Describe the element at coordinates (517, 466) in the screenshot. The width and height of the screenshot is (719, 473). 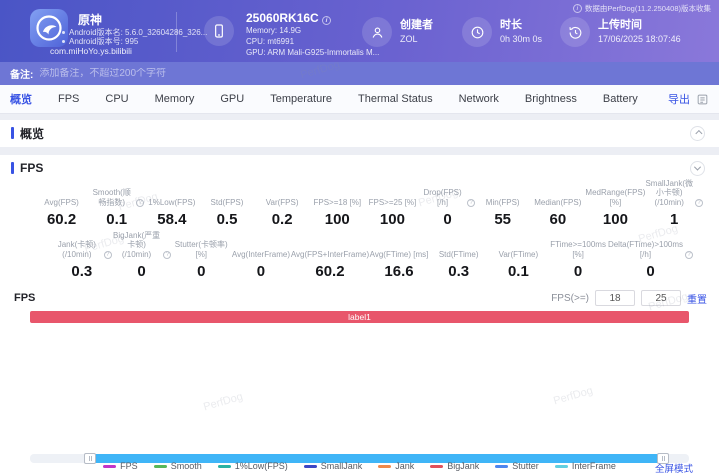
I see `legend-item-stutter: Stutter` at that location.